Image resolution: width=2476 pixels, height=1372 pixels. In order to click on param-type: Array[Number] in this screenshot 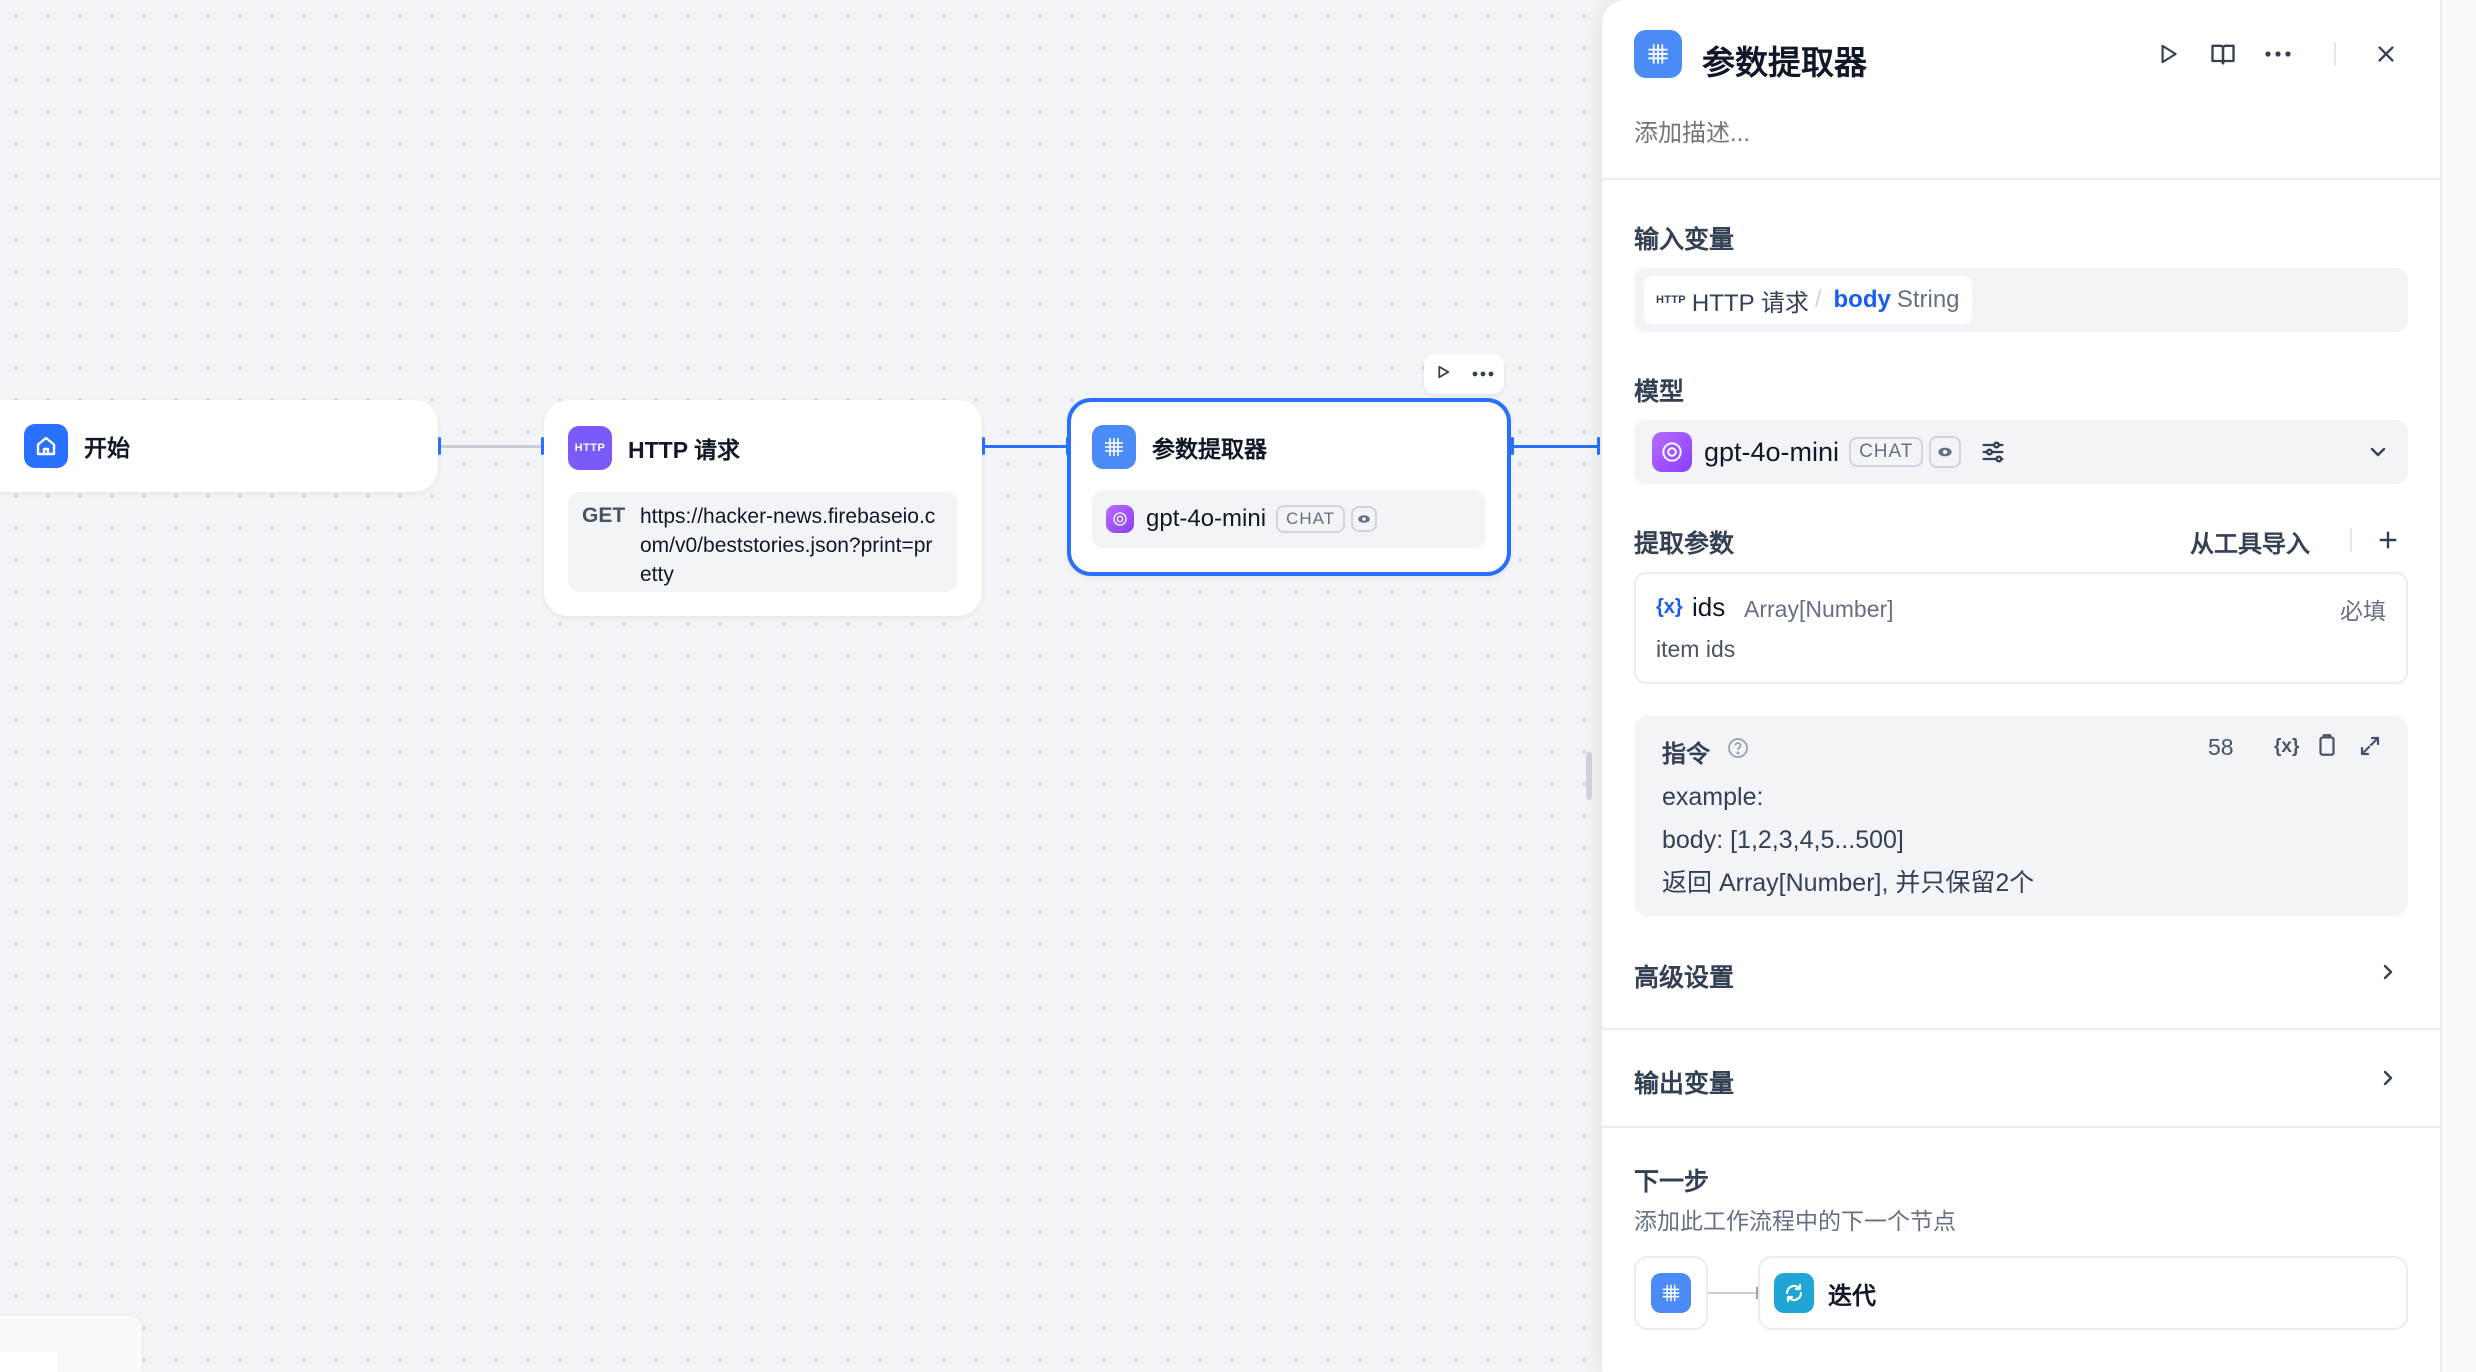, I will do `click(1819, 609)`.